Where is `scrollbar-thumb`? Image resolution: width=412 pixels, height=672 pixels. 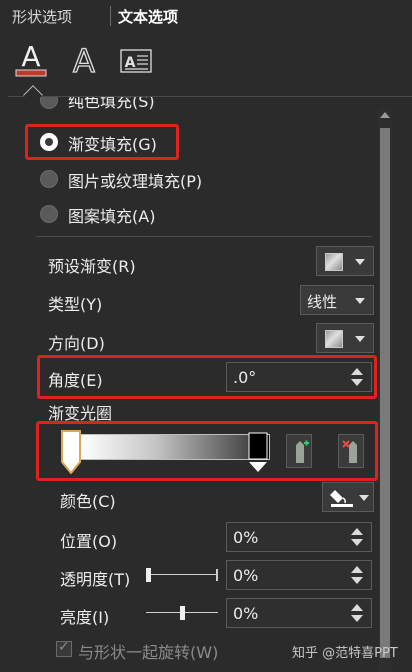 scrollbar-thumb is located at coordinates (385, 393).